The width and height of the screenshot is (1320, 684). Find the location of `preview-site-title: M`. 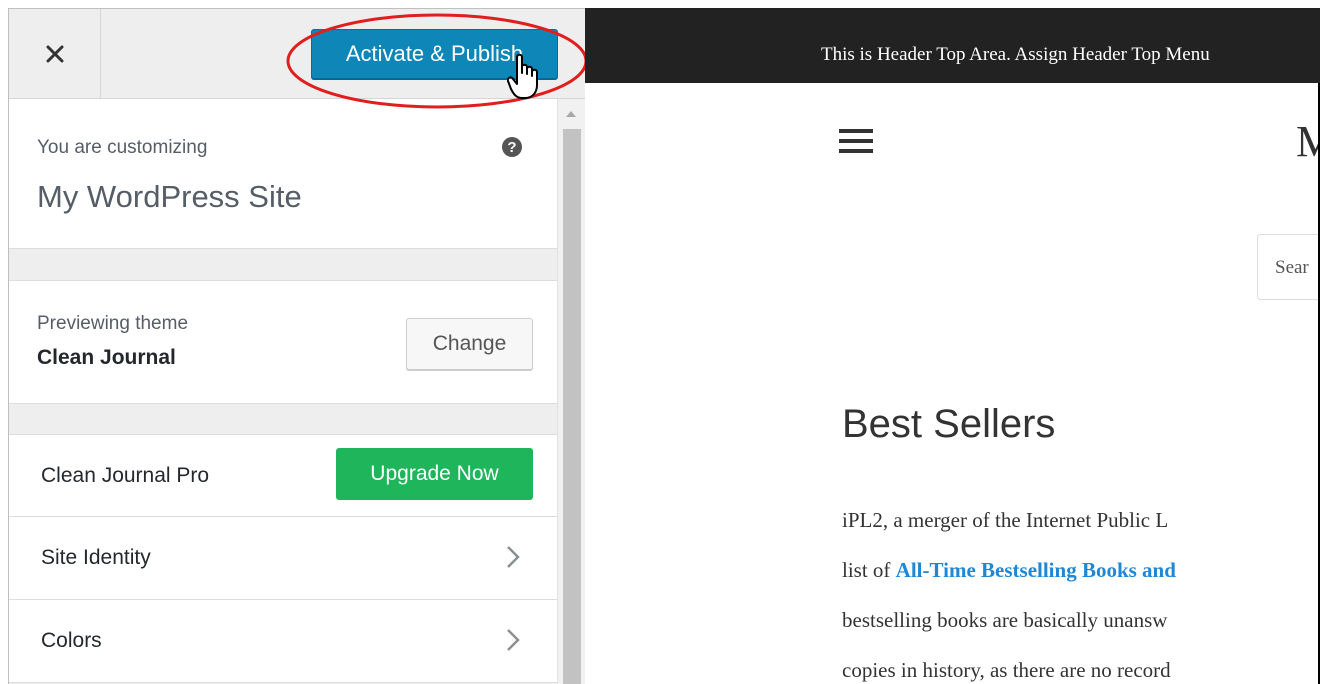

preview-site-title: M is located at coordinates (1308, 141).